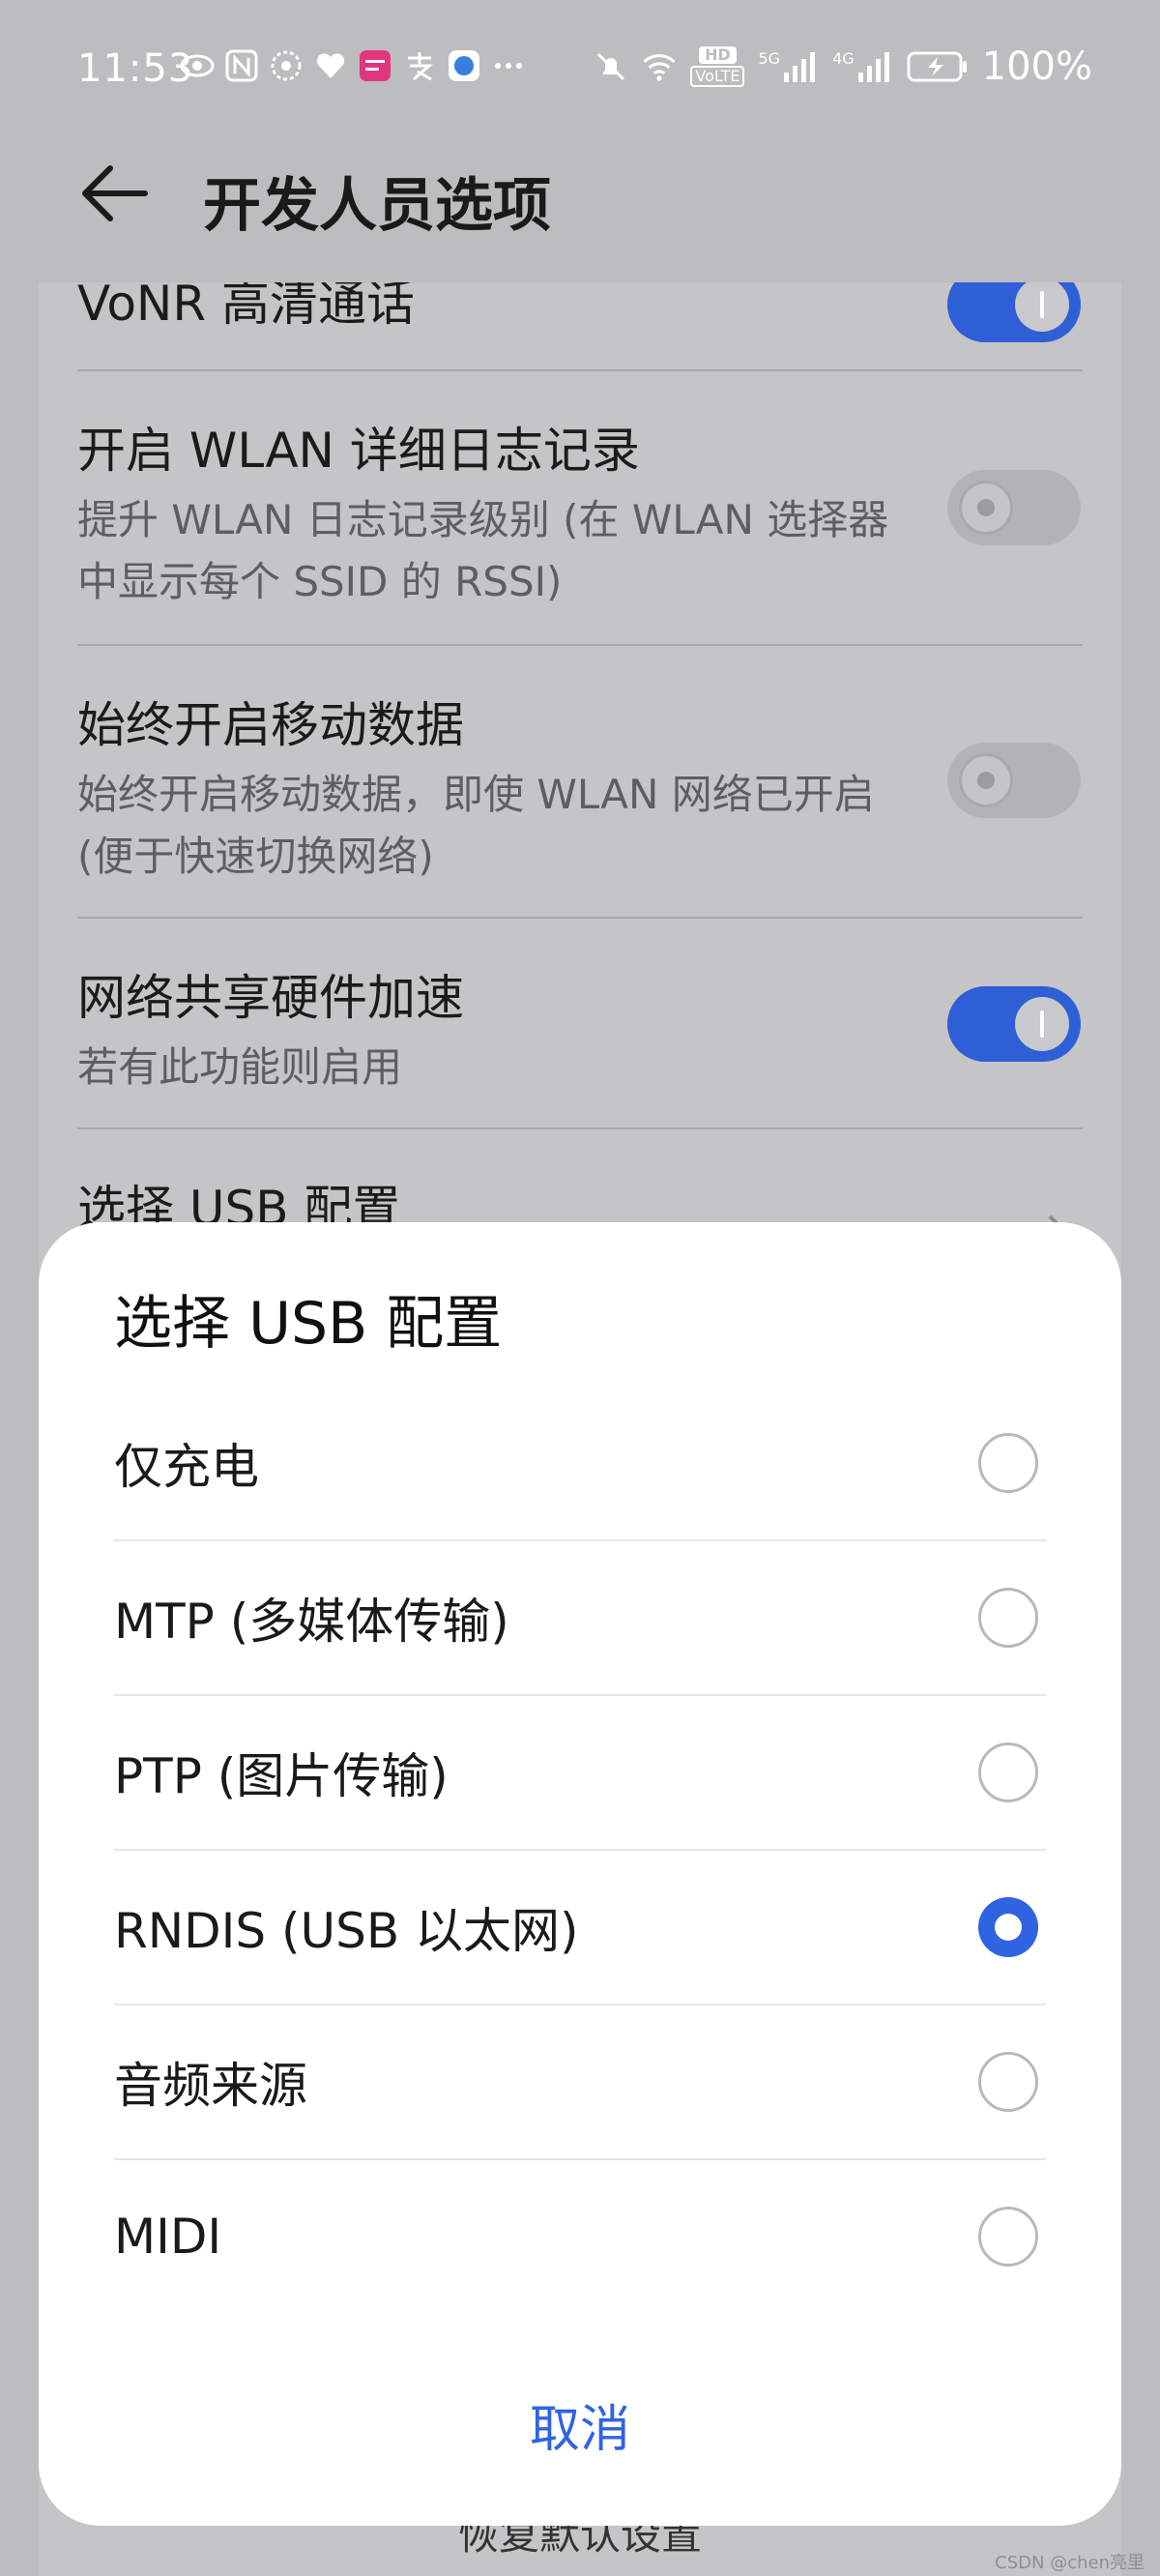  What do you see at coordinates (375, 65) in the screenshot?
I see `app-badge-icon` at bounding box center [375, 65].